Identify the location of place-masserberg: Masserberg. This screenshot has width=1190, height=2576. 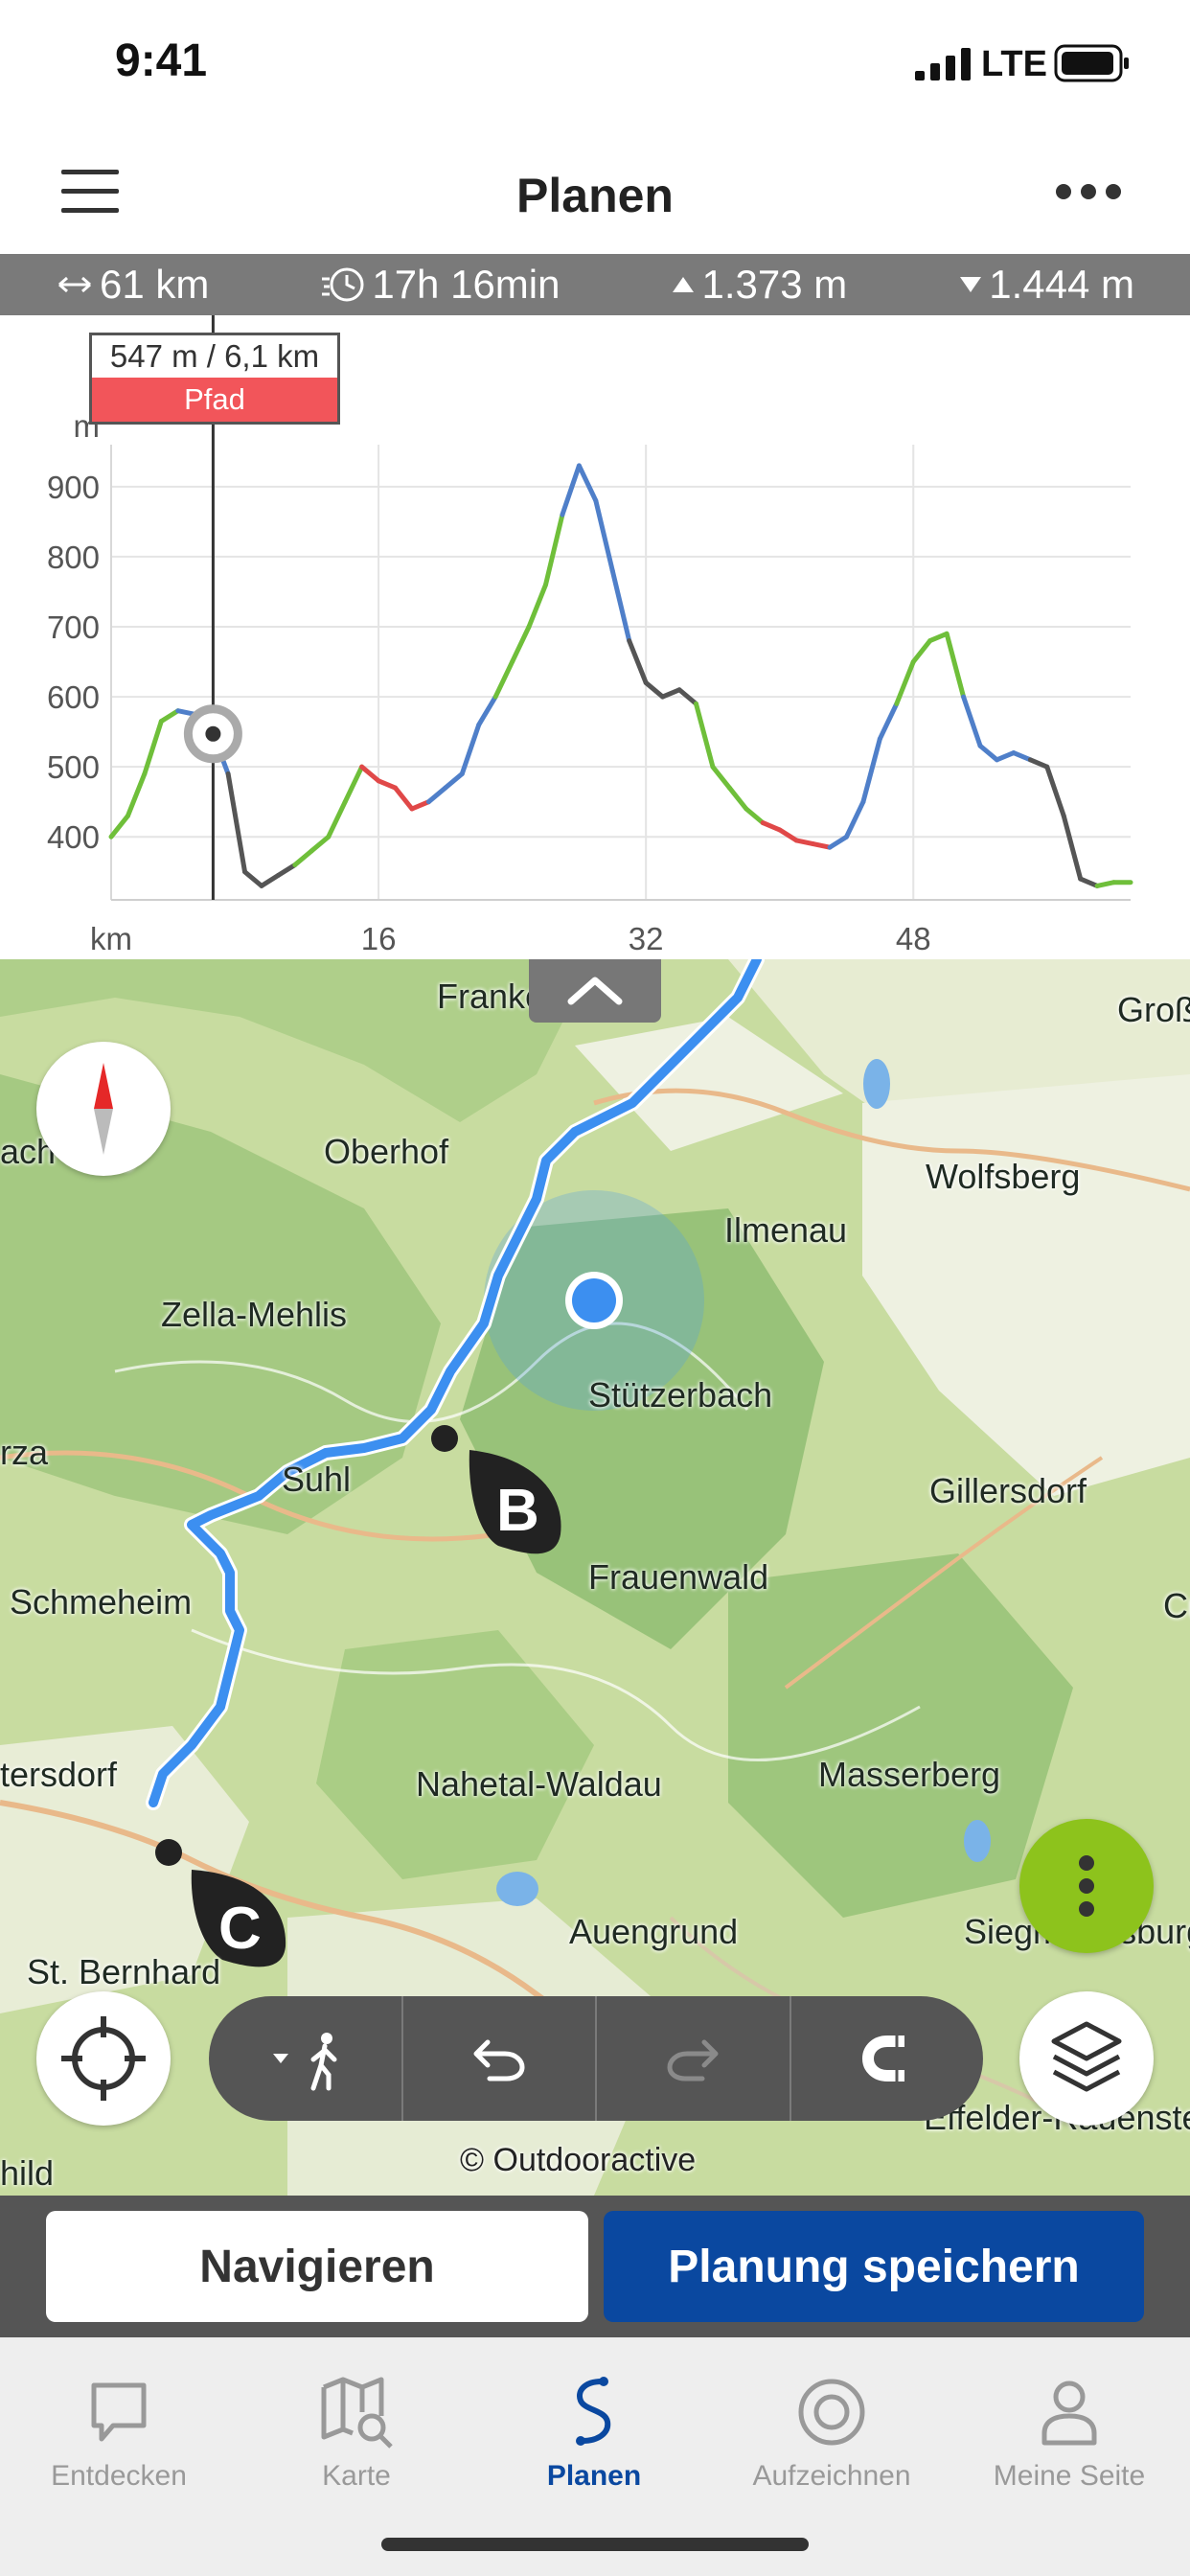
(910, 1774).